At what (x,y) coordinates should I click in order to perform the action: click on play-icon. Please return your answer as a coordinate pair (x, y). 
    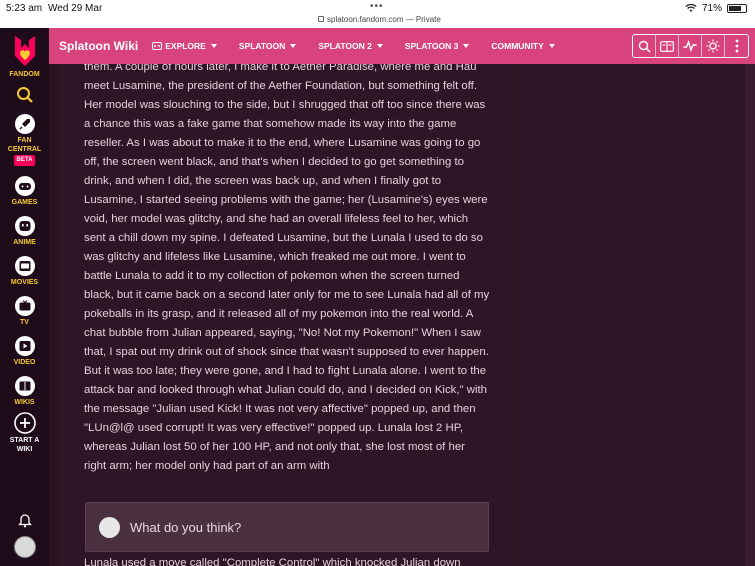
    Looking at the image, I should click on (24, 346).